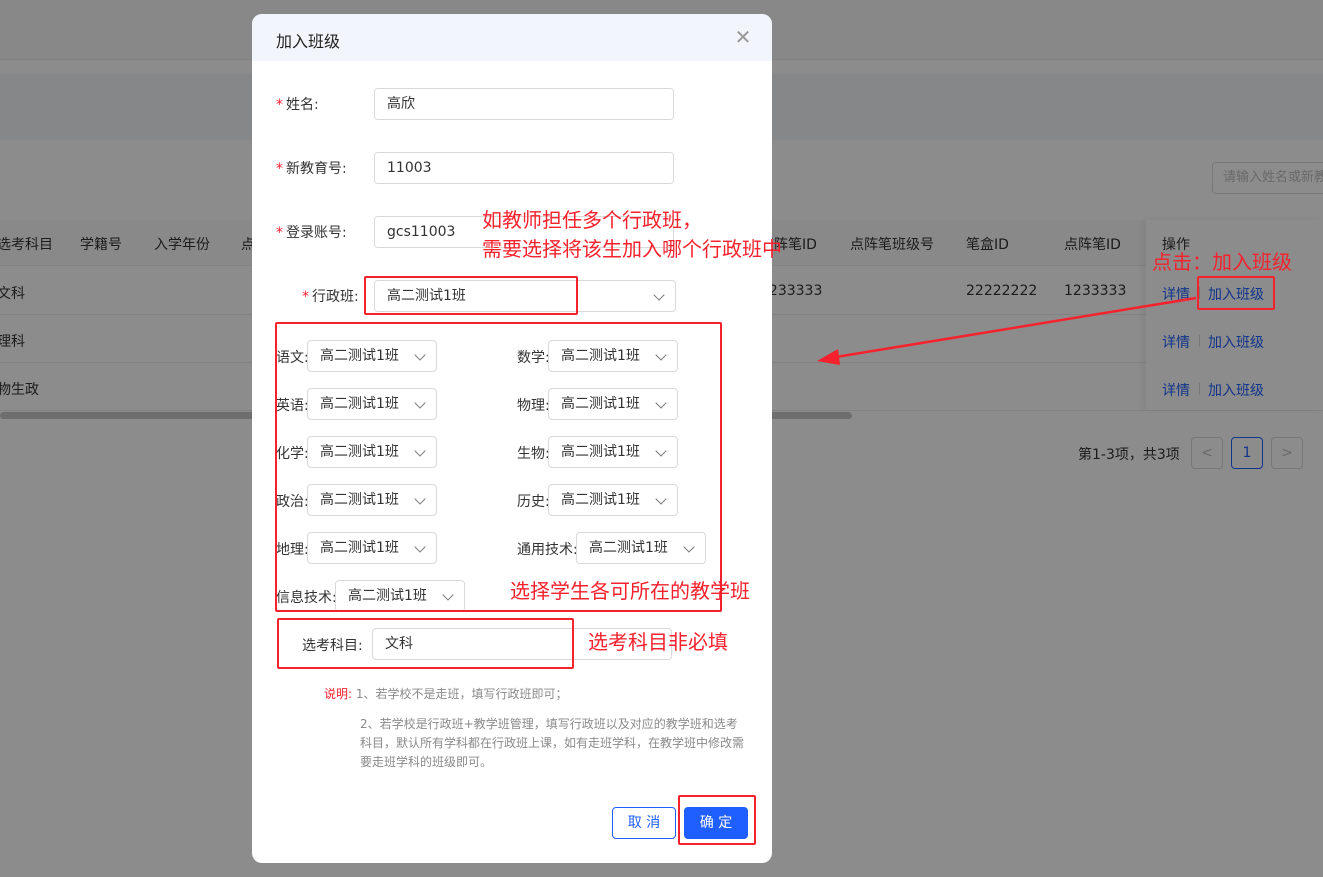  I want to click on annotation-box-confirm, so click(717, 820).